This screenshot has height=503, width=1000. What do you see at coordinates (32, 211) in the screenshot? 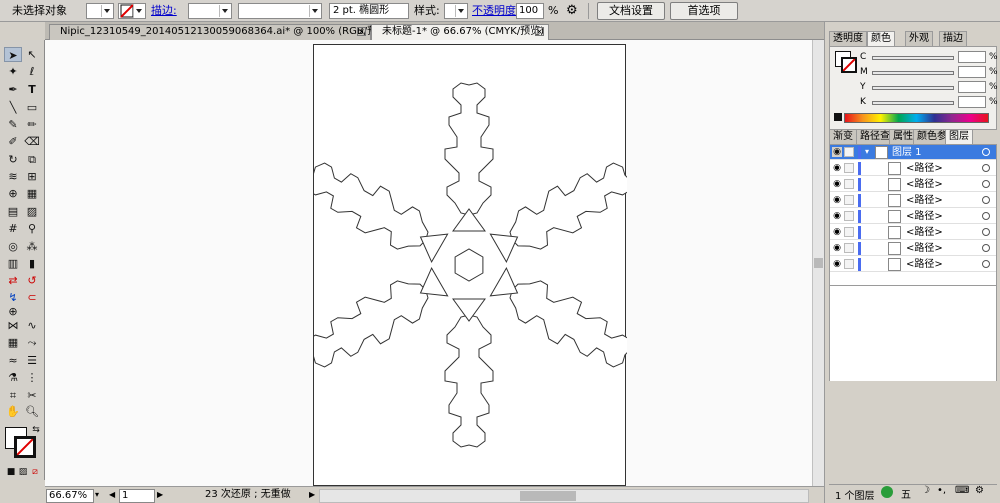
I see `gradient-tool-icon: ▨` at bounding box center [32, 211].